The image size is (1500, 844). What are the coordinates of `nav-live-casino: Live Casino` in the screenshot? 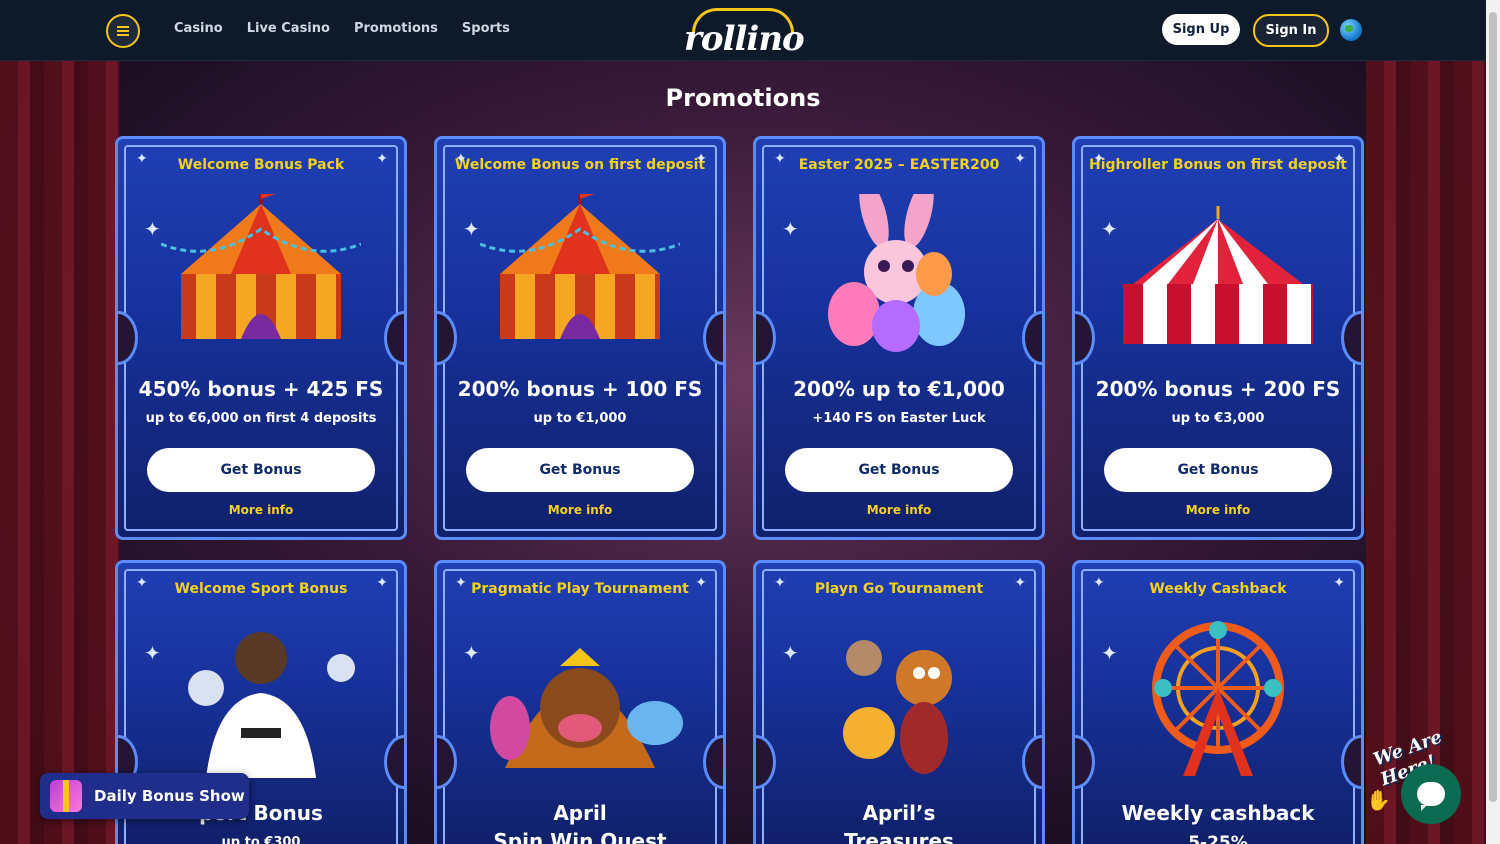 It's located at (288, 28).